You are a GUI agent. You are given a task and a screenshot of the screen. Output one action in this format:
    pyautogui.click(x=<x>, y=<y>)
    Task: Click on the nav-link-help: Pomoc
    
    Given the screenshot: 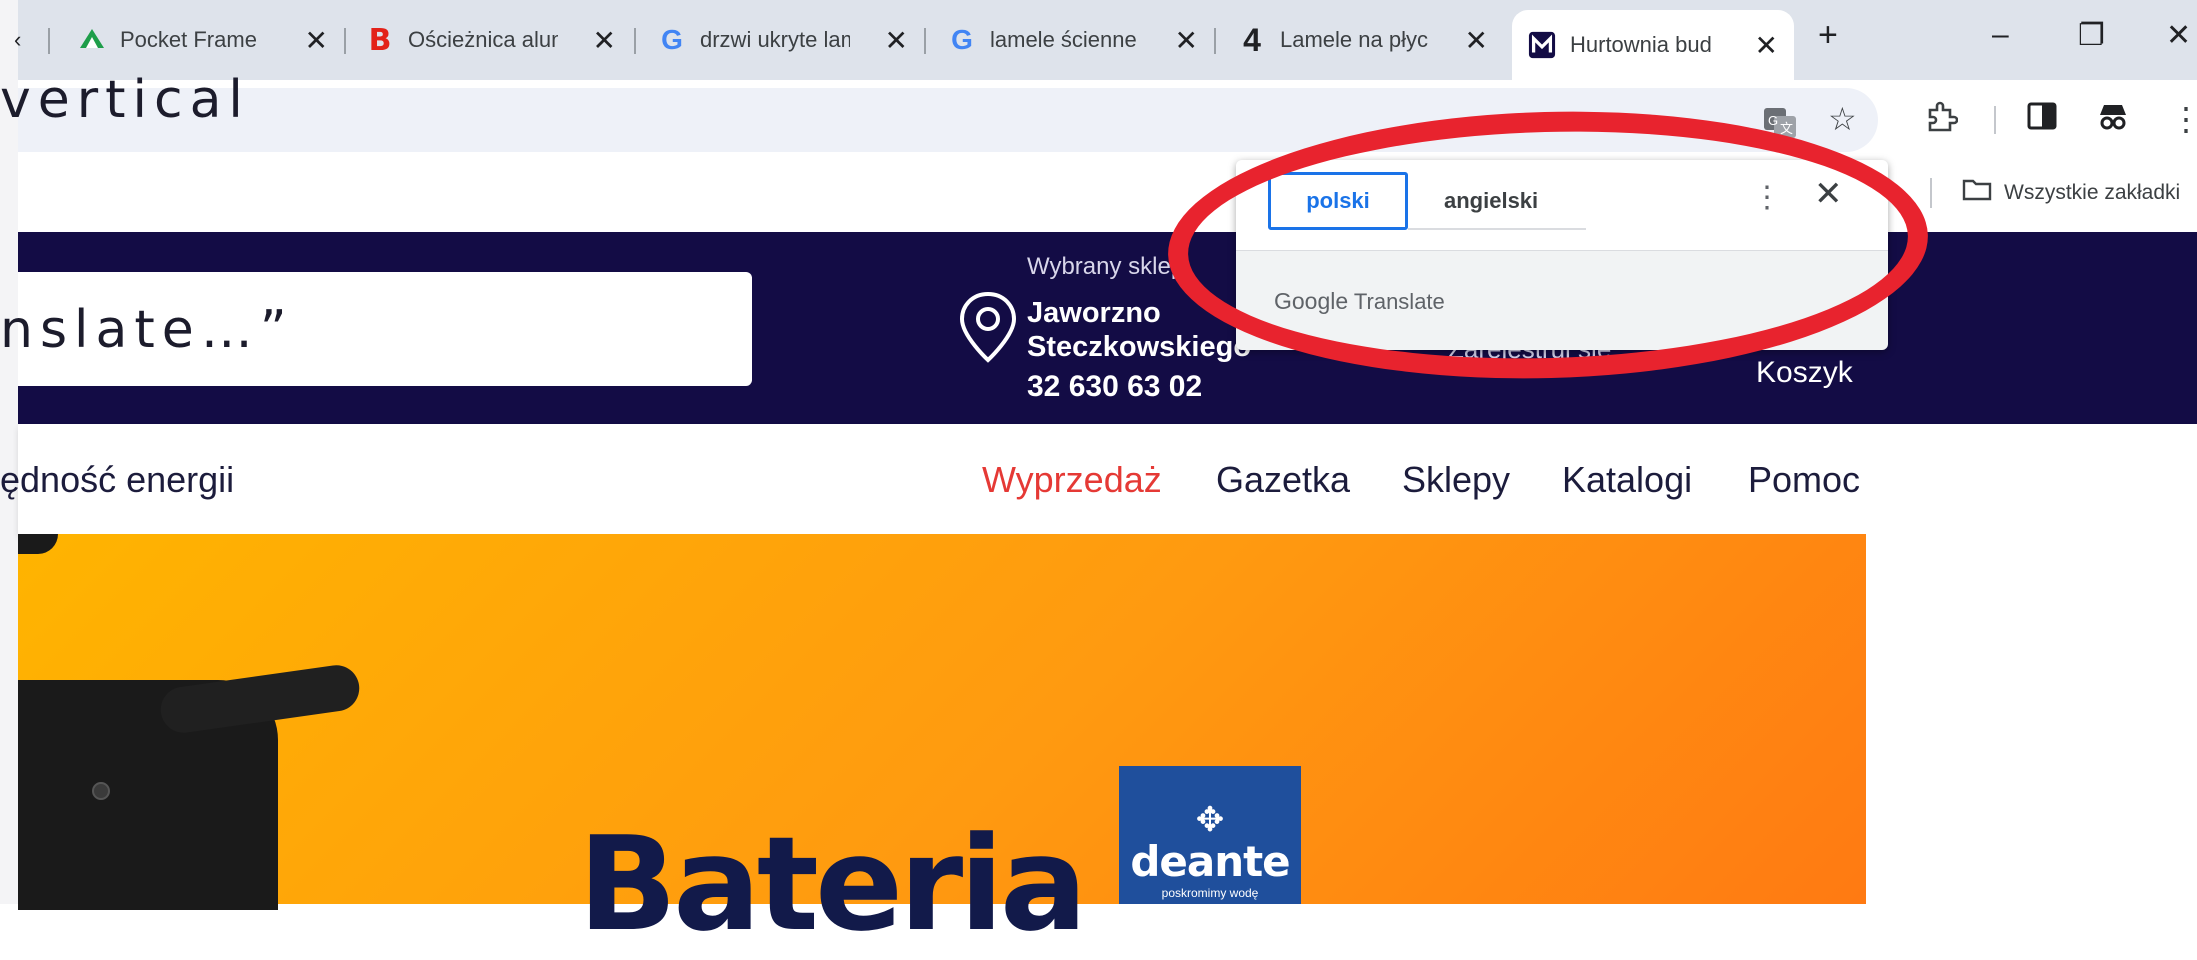 What is the action you would take?
    pyautogui.click(x=1804, y=480)
    